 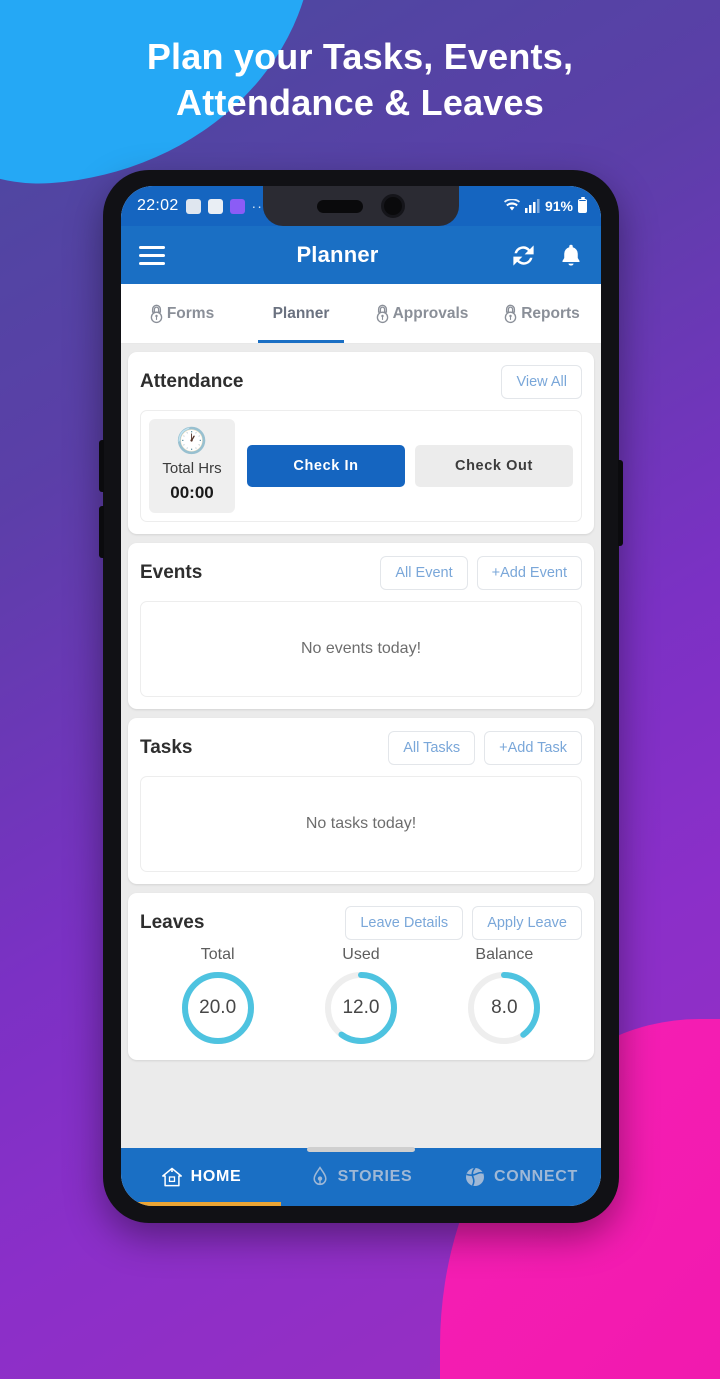 What do you see at coordinates (172, 922) in the screenshot?
I see `leaves-title: Leaves` at bounding box center [172, 922].